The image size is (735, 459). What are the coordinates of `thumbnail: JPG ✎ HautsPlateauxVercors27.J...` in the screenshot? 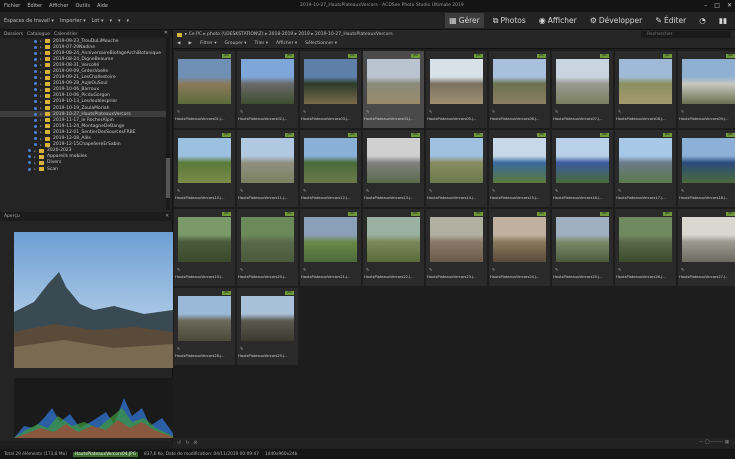 It's located at (706, 247).